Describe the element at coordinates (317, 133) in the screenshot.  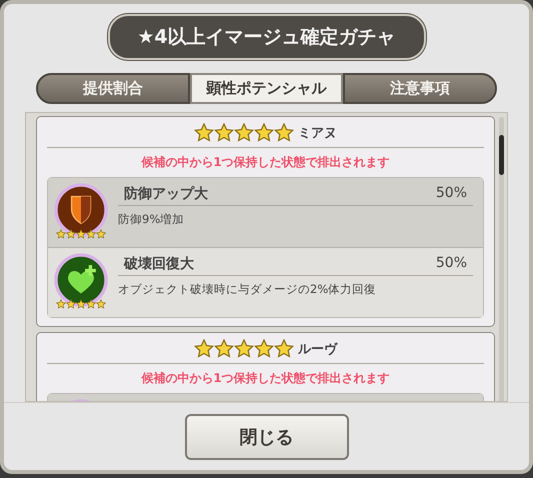
I see `character-name: ミアヌ` at that location.